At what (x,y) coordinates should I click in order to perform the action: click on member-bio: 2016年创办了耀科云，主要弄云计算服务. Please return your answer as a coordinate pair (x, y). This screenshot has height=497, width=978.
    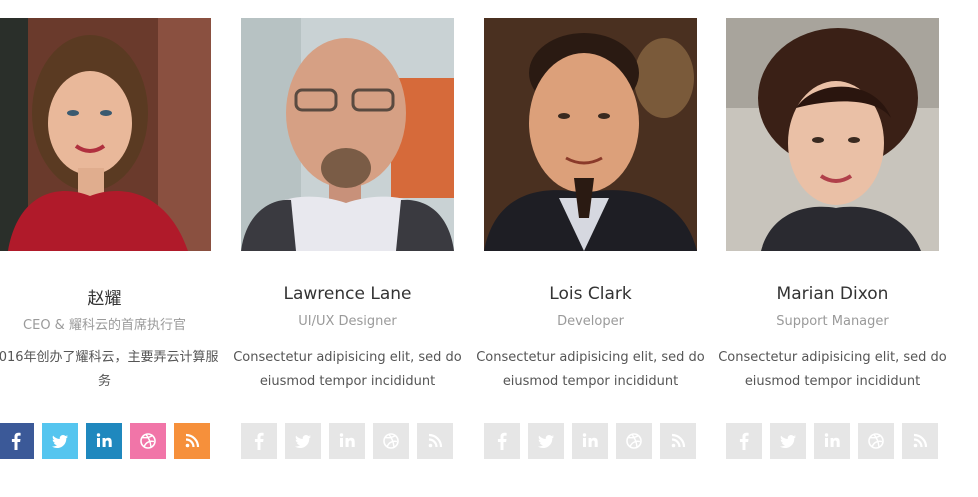
    Looking at the image, I should click on (109, 369).